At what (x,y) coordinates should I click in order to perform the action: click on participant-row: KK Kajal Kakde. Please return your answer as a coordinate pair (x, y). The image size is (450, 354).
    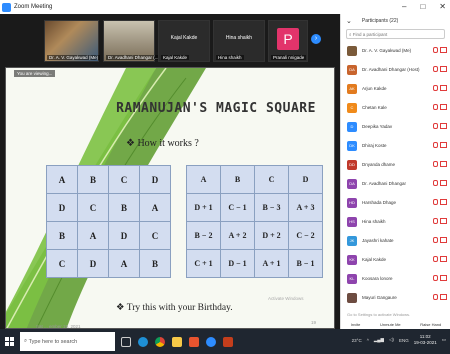
    Looking at the image, I should click on (395, 259).